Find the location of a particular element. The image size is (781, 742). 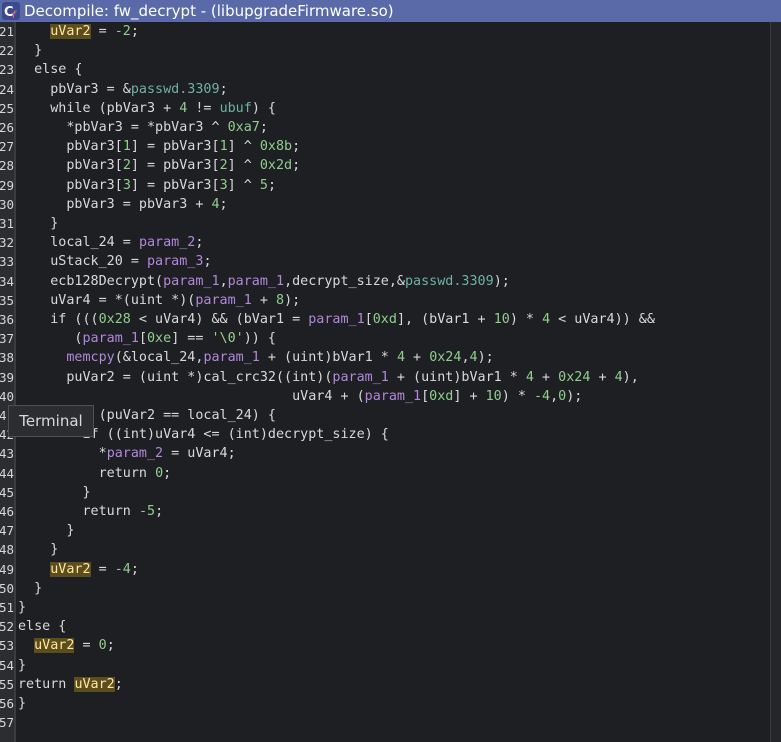

code-line: 32 local_24 = param_2; is located at coordinates (385, 242).